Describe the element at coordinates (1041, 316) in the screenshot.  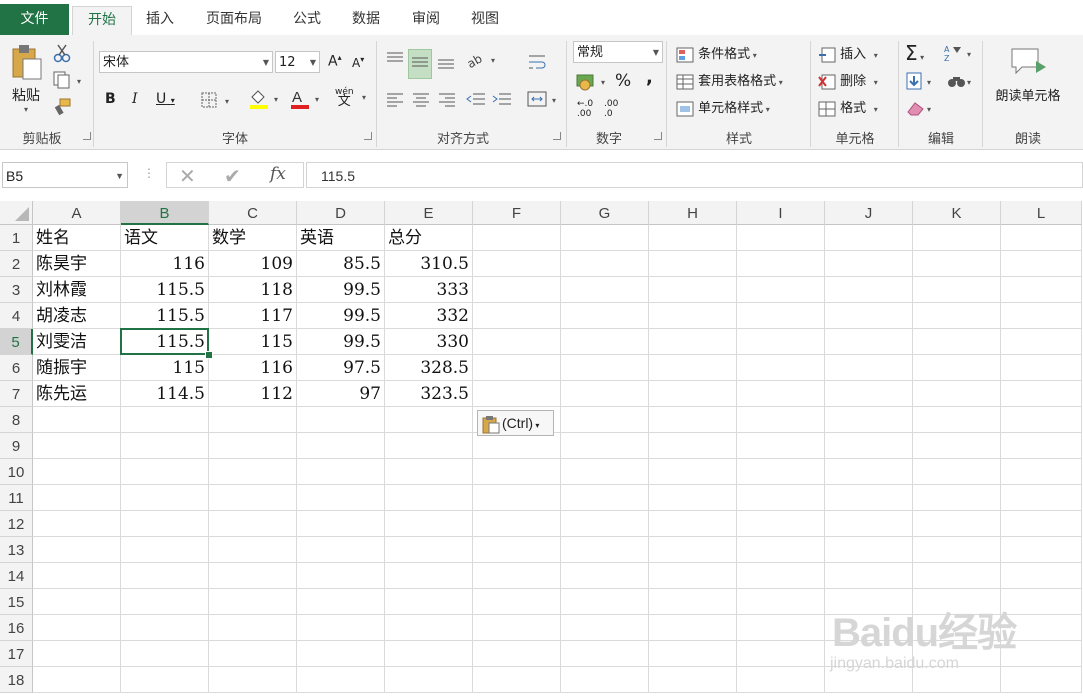
I see `cell-l4` at that location.